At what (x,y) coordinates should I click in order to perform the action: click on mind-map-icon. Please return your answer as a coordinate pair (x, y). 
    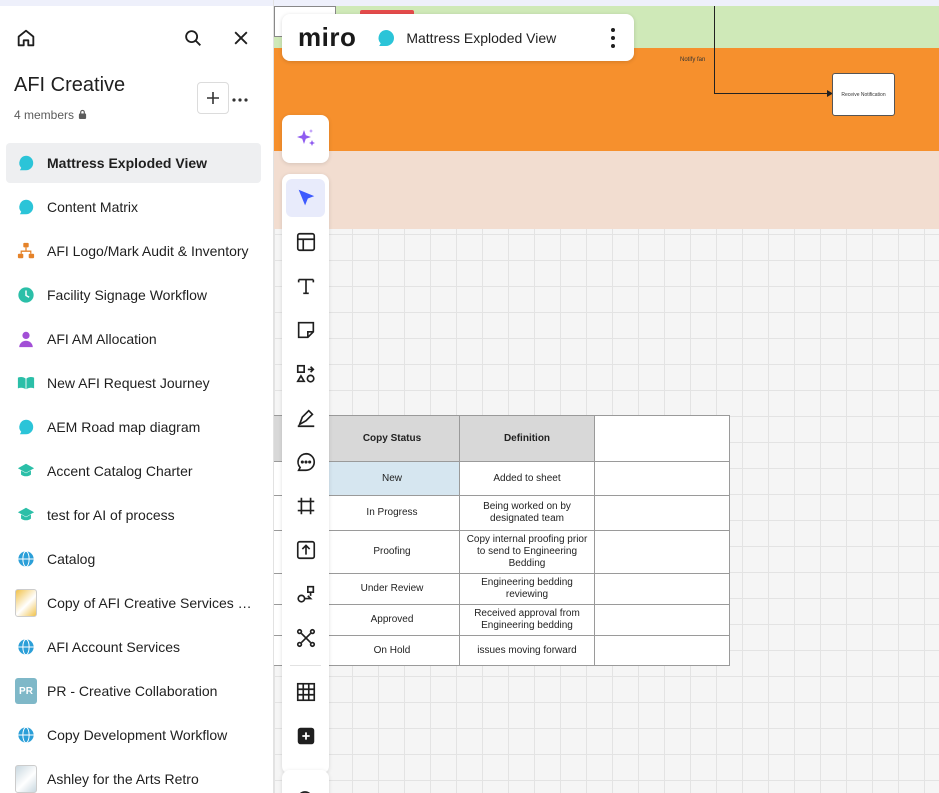
    Looking at the image, I should click on (305, 638).